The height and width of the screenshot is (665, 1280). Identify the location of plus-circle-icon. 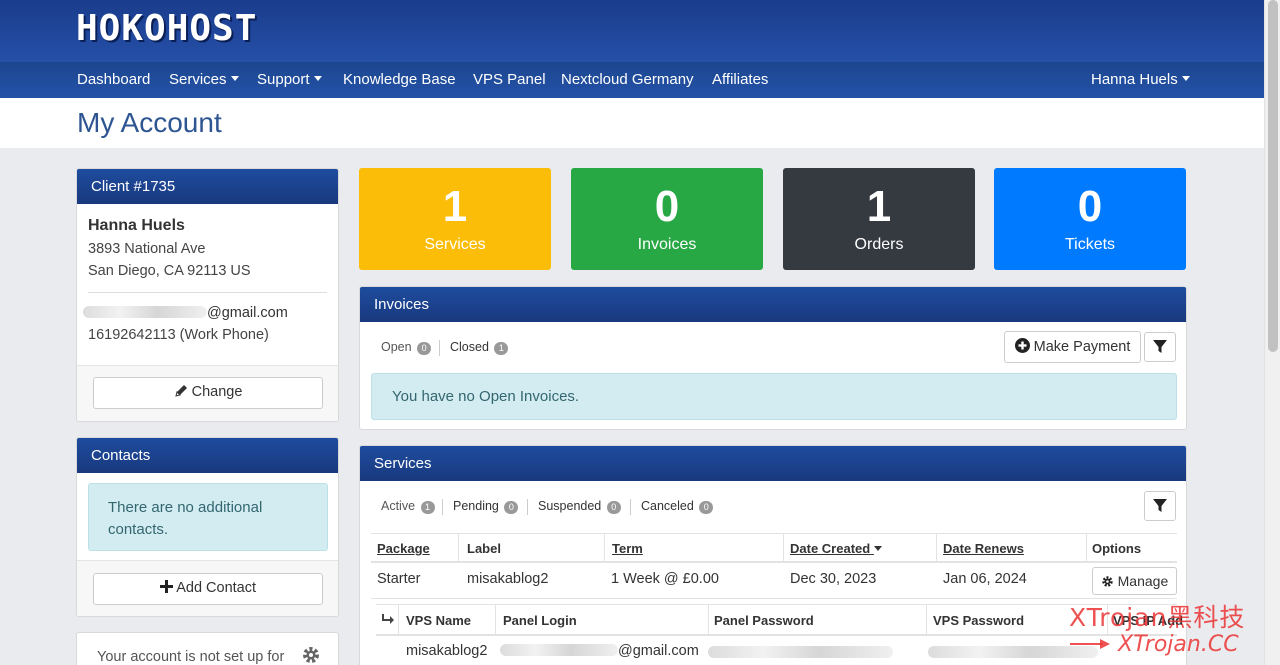
(1022, 345).